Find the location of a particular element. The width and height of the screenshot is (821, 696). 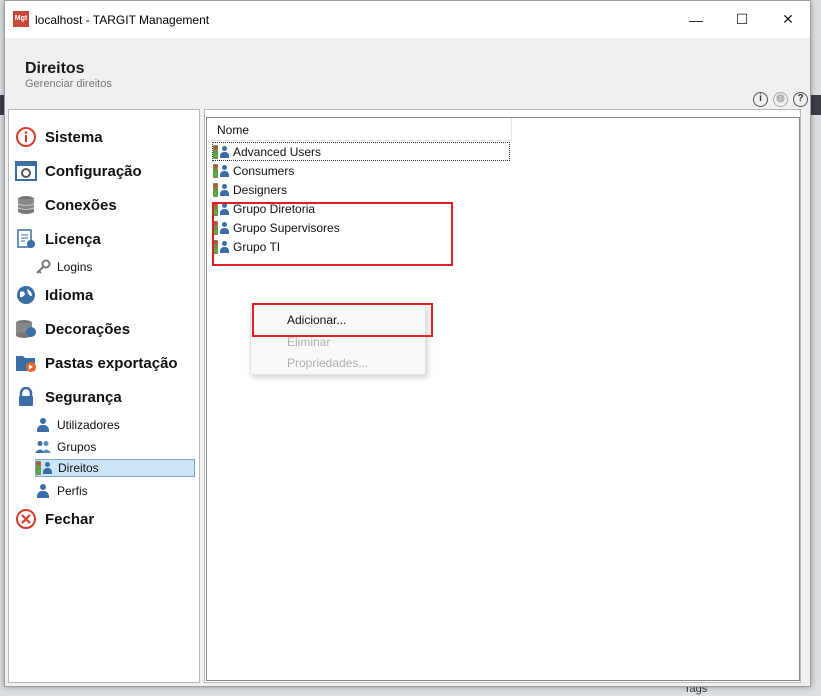

nav-label: Sistema is located at coordinates (74, 137).